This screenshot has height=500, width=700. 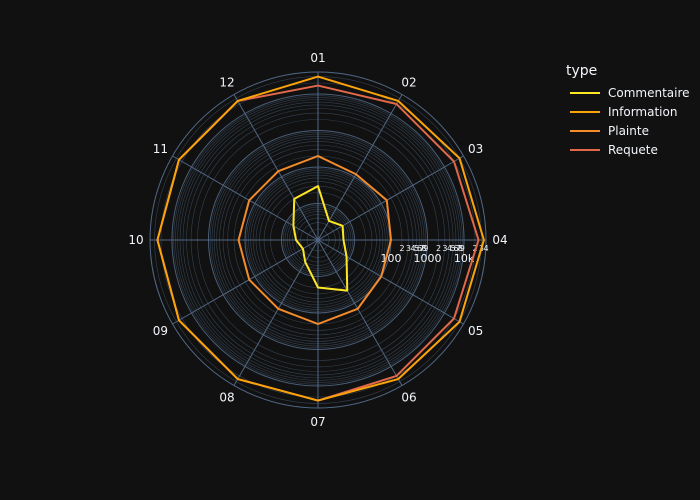 I want to click on legend-label: Requete, so click(x=633, y=149).